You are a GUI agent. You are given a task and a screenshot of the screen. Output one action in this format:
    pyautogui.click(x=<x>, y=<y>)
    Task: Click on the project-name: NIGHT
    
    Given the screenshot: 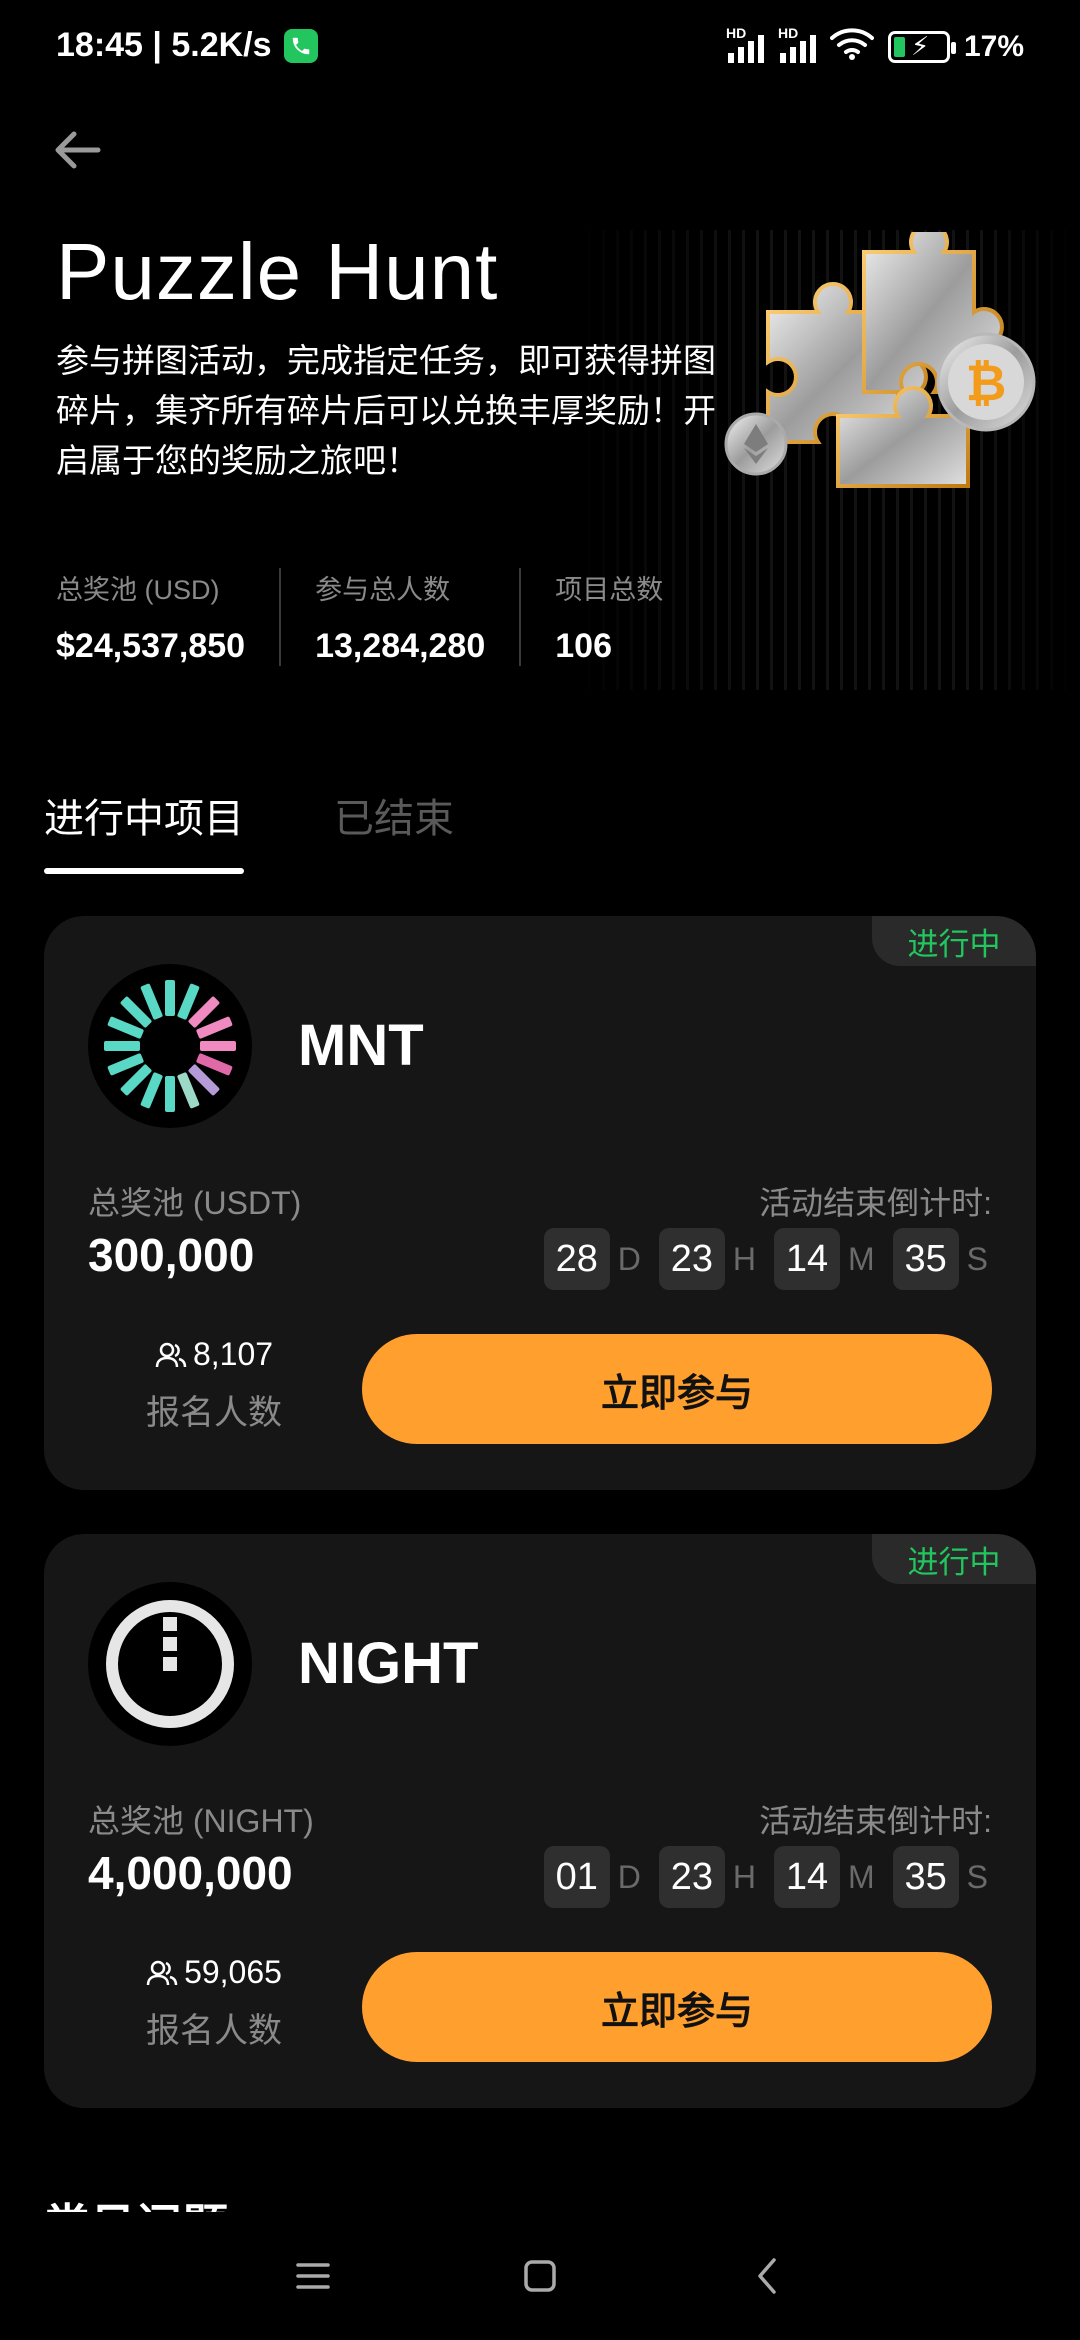 What is the action you would take?
    pyautogui.click(x=388, y=1663)
    